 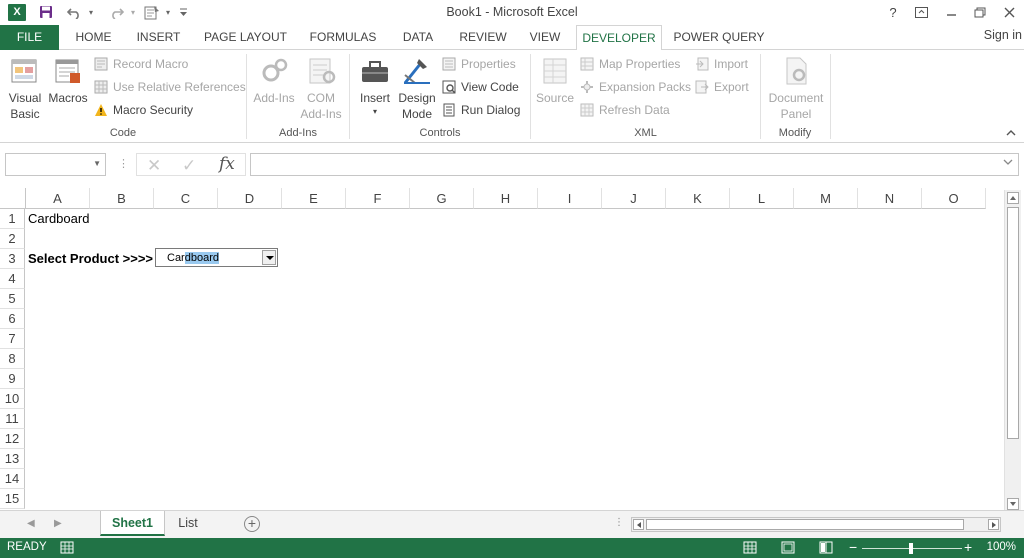 What do you see at coordinates (893, 12) in the screenshot?
I see `help-icon: ?` at bounding box center [893, 12].